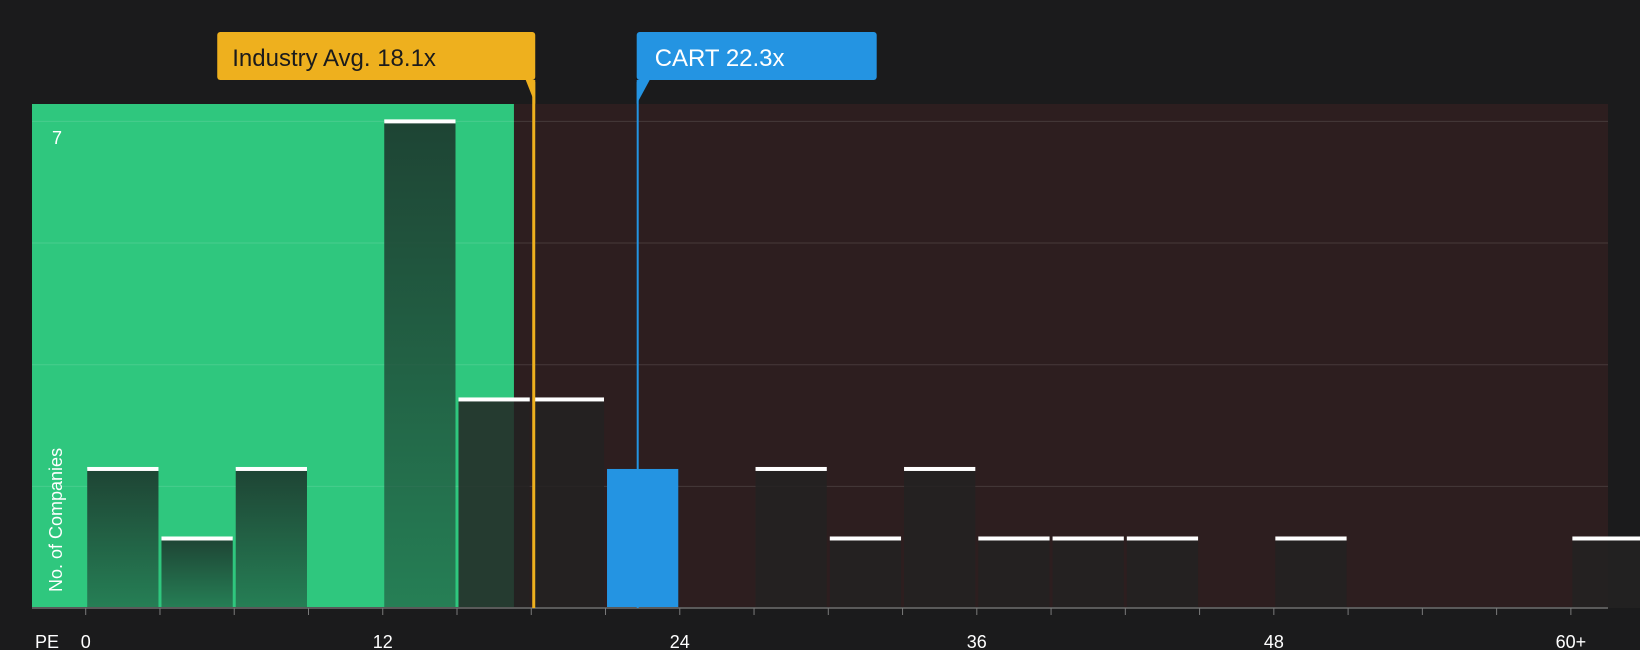  Describe the element at coordinates (530, 92) in the screenshot. I see `industry-avg-pointer` at that location.